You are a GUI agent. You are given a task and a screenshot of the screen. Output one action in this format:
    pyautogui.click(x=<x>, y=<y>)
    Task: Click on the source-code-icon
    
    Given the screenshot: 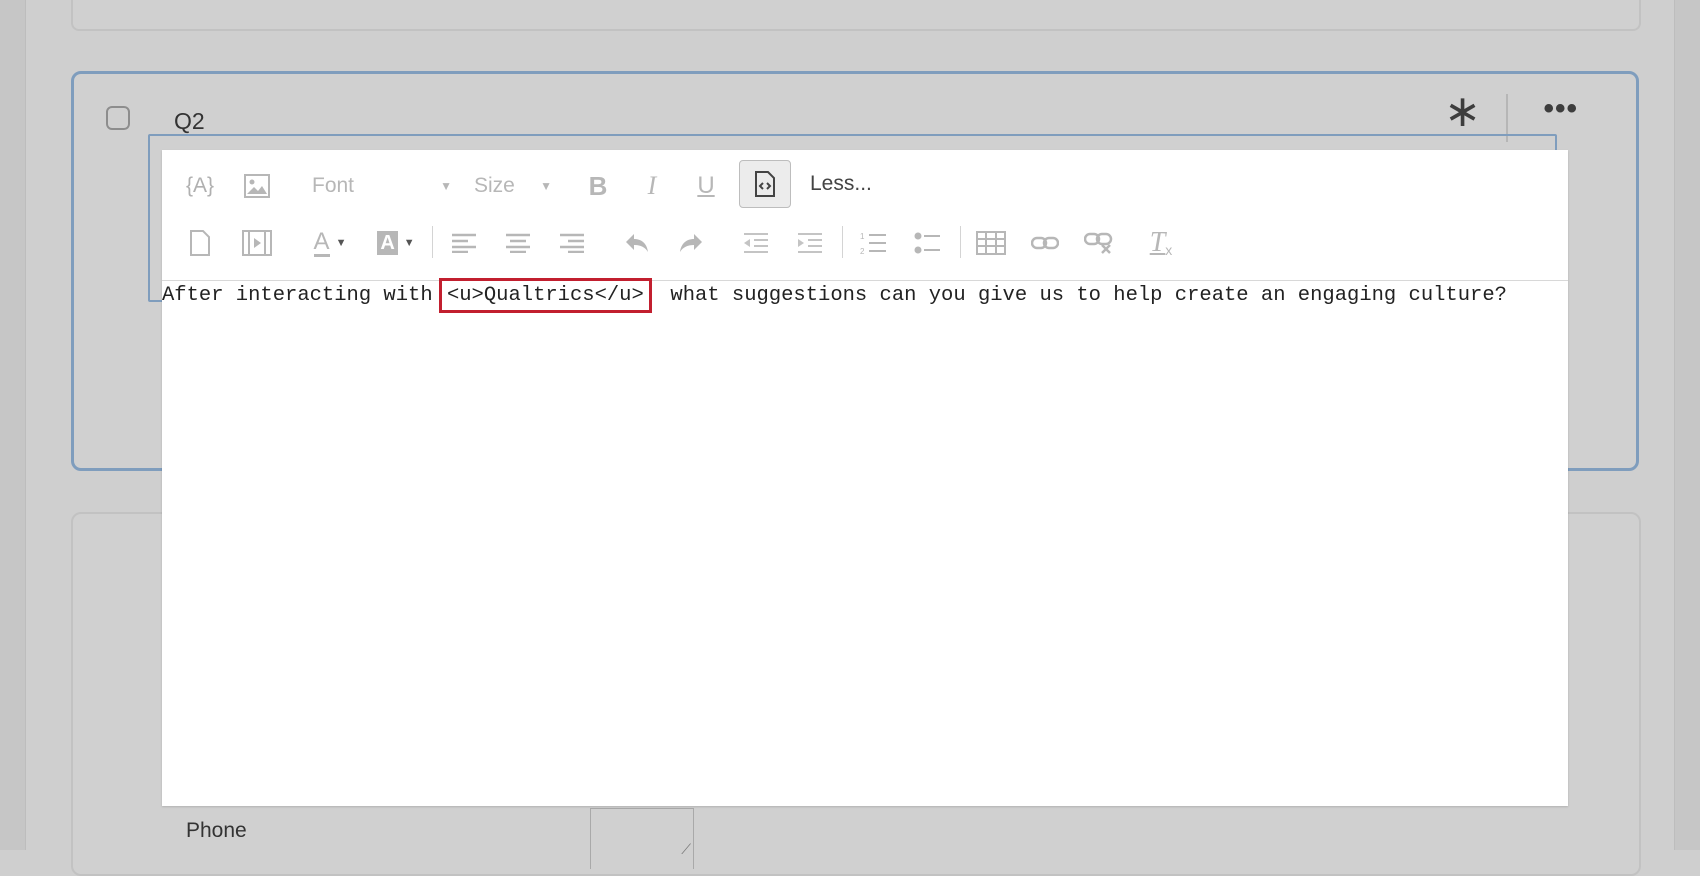 What is the action you would take?
    pyautogui.click(x=765, y=184)
    